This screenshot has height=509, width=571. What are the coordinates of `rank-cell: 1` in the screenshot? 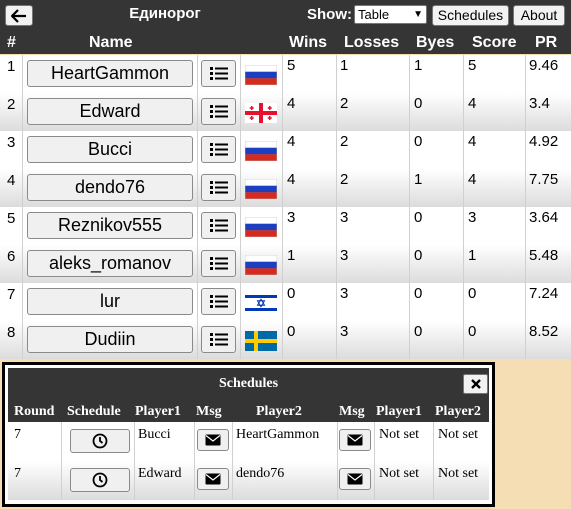 It's located at (11, 66).